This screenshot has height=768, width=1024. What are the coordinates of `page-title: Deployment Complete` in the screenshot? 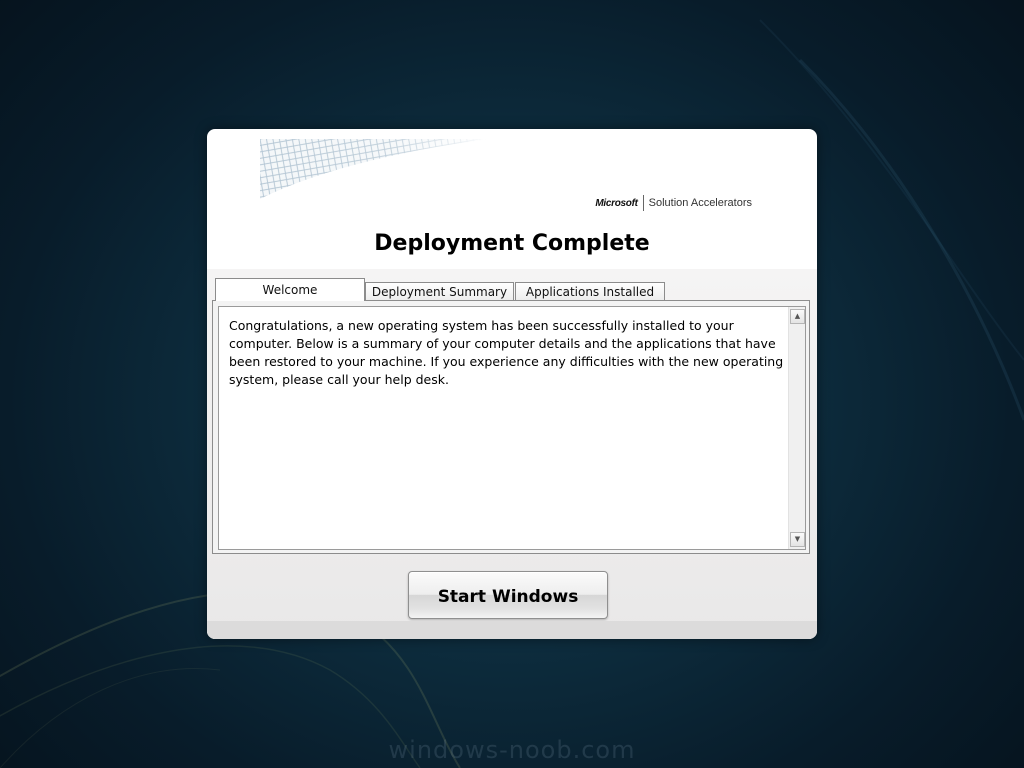 It's located at (512, 243).